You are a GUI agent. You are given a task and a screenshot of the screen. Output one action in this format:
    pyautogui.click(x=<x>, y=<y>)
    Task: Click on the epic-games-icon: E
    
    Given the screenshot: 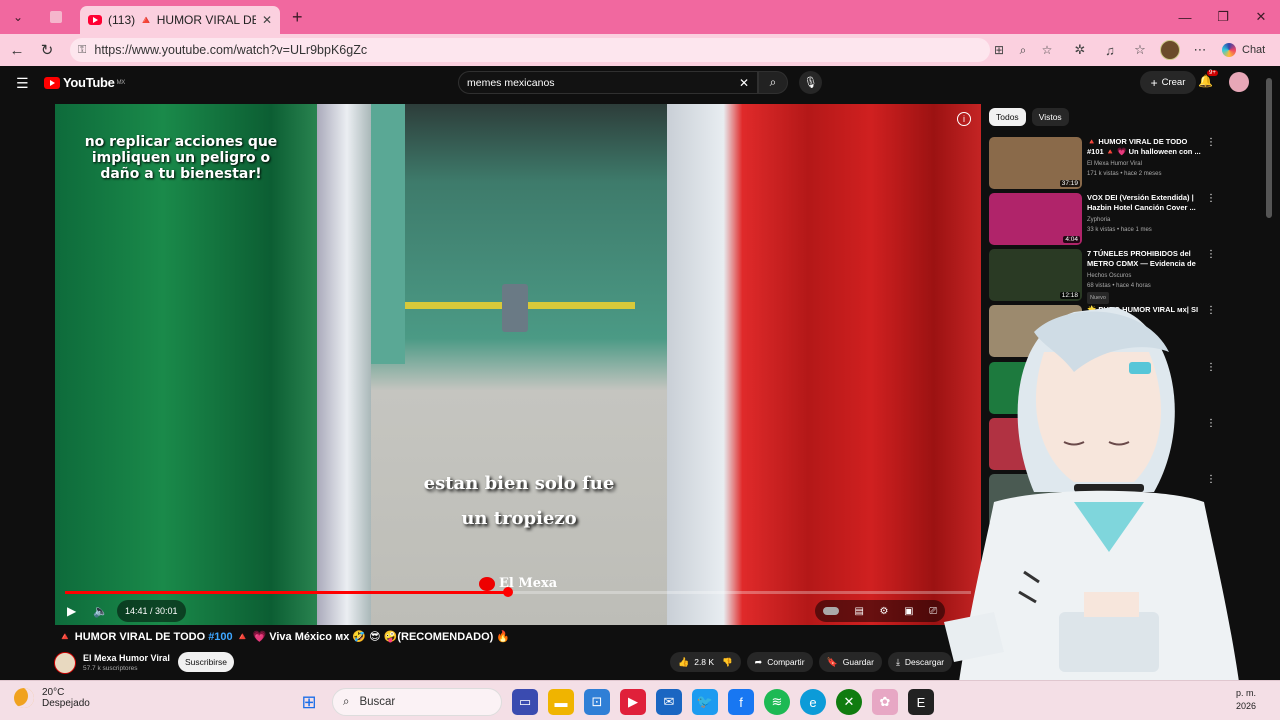 What is the action you would take?
    pyautogui.click(x=921, y=702)
    